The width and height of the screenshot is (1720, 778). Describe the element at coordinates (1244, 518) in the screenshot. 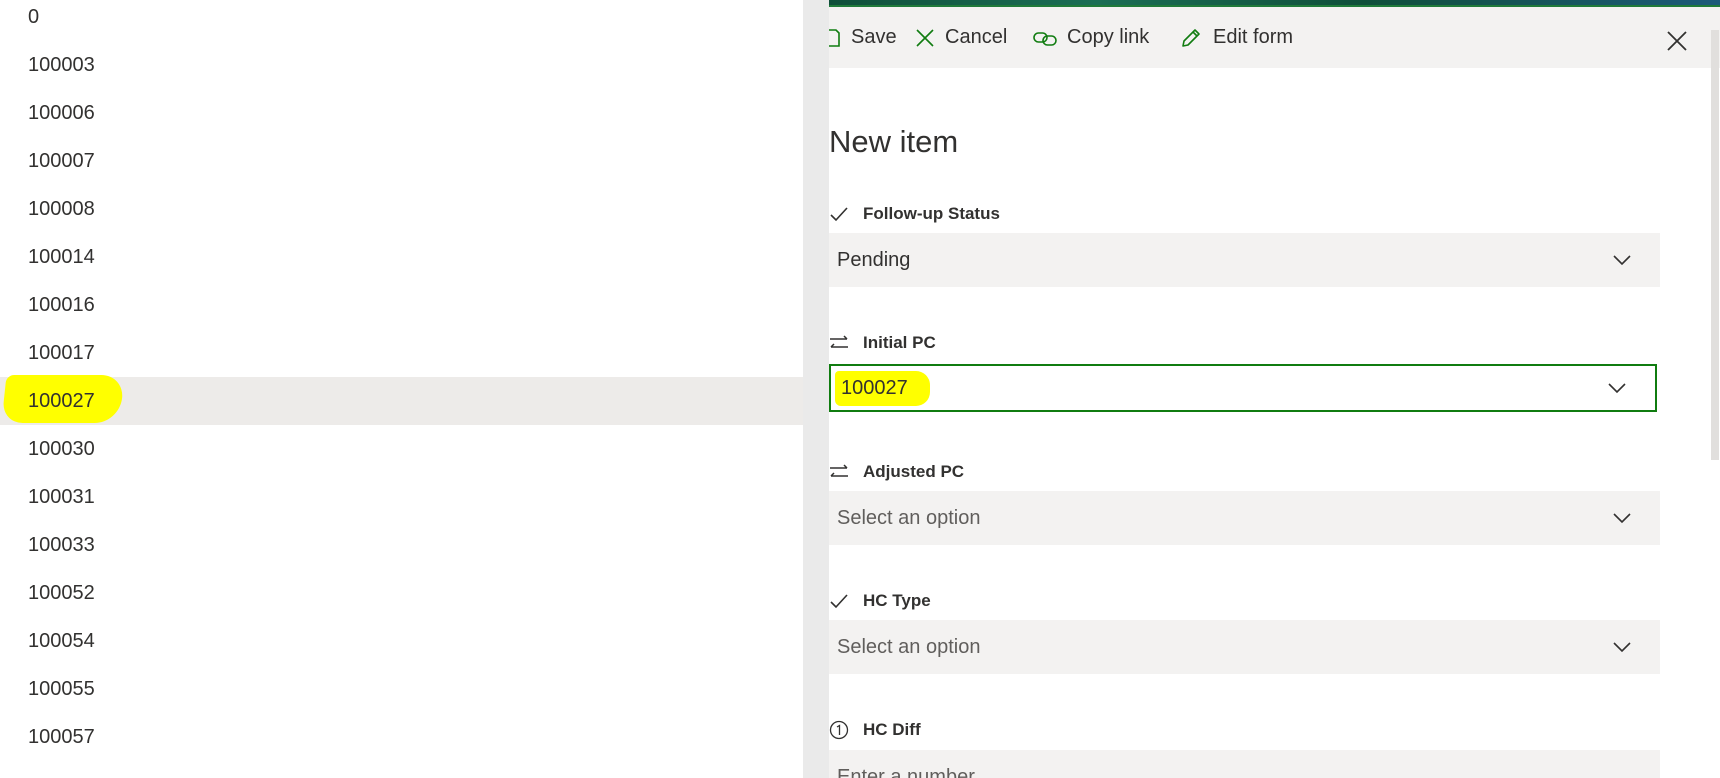

I see `adjusted-pc-select: Select an option` at that location.